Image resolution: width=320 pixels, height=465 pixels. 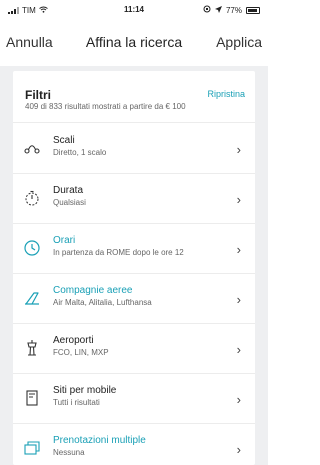 I want to click on status-bar: TIM 11:14 77%, so click(x=134, y=11).